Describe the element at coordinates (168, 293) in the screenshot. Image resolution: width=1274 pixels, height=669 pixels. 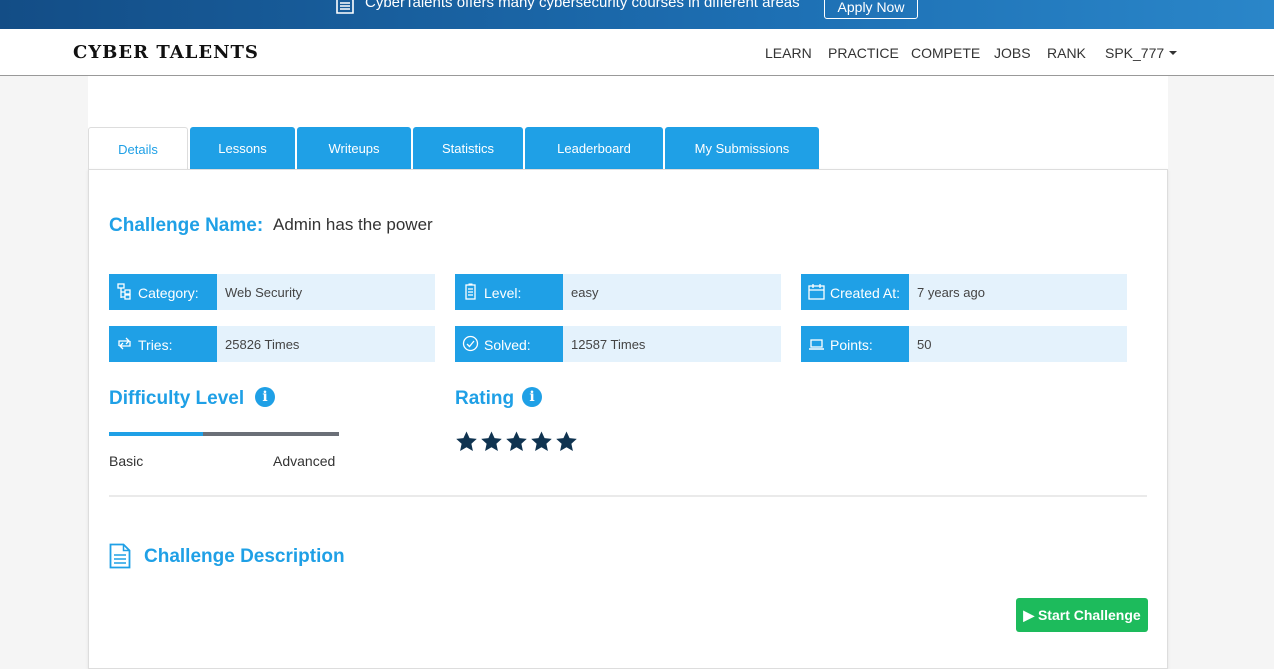
I see `info-label: Category:` at that location.